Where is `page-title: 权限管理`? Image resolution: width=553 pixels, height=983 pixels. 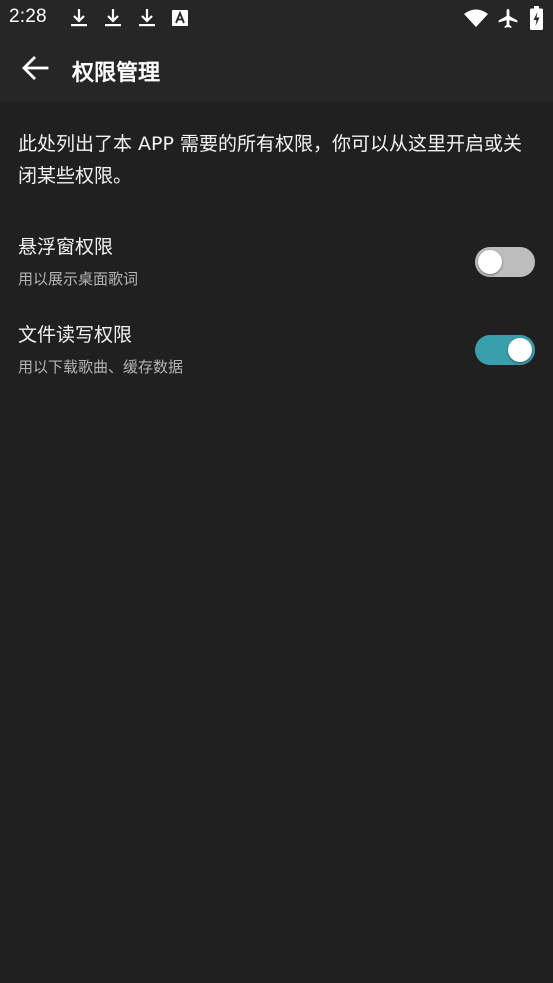
page-title: 权限管理 is located at coordinates (116, 73).